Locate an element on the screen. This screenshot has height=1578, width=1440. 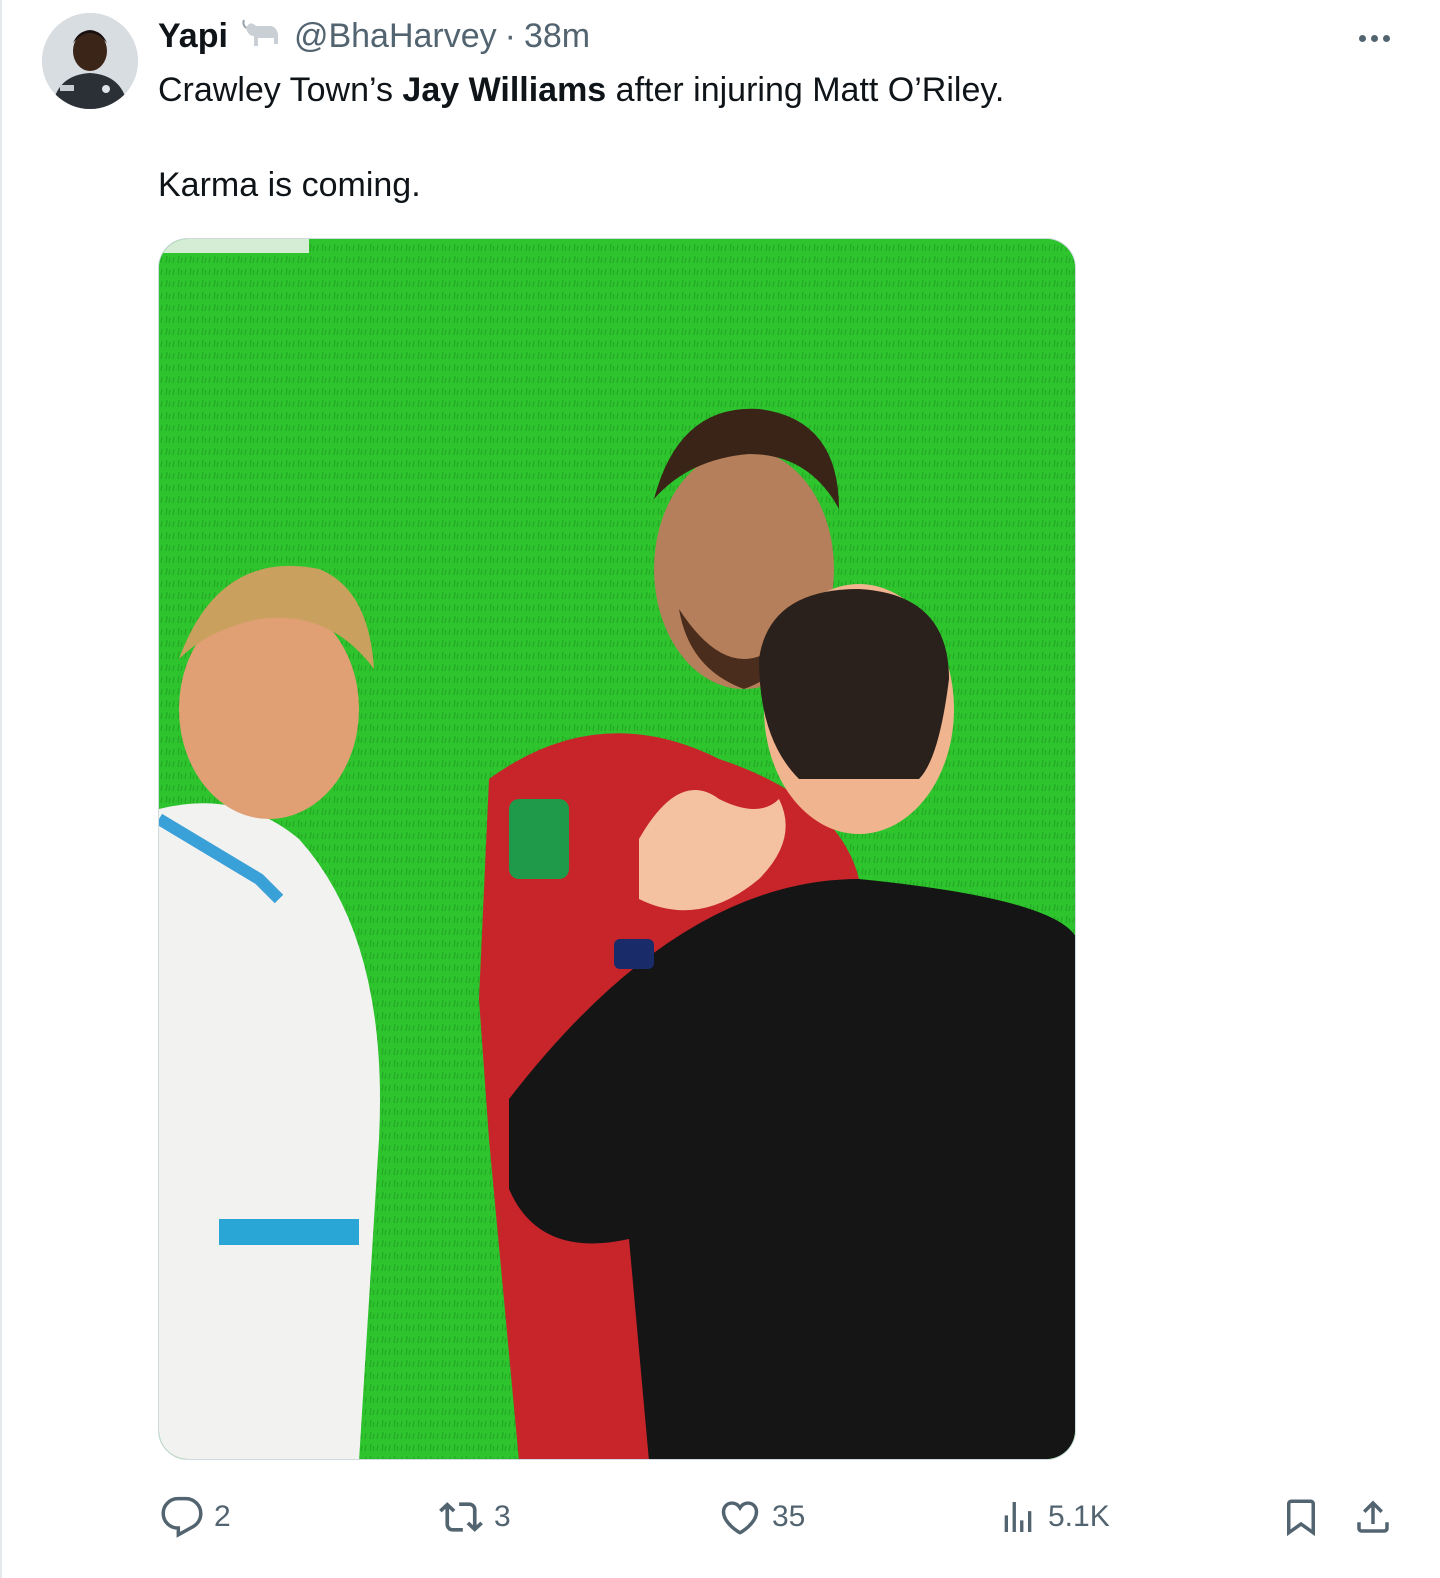
tweet-header: Yapi @BhaHarvey · 38m is located at coordinates (374, 36).